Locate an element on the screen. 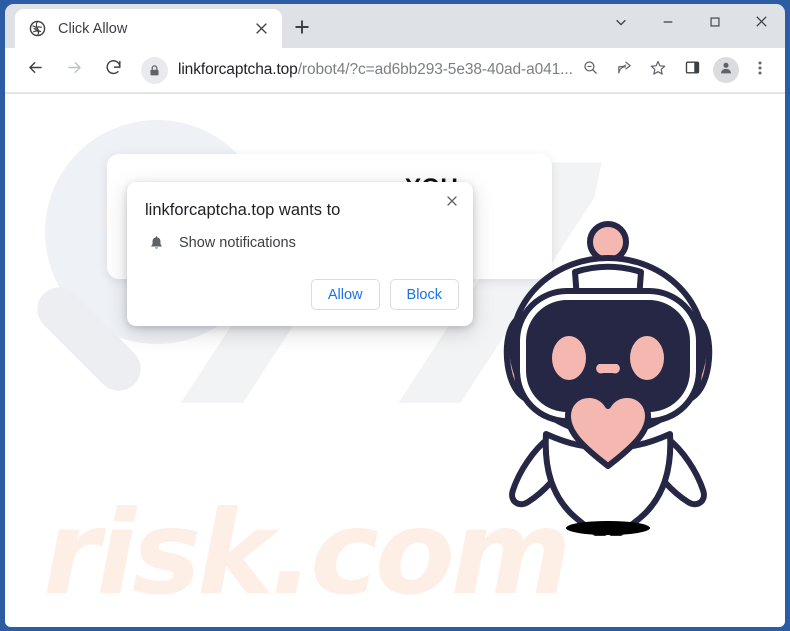 The height and width of the screenshot is (631, 790). close-window-button is located at coordinates (761, 24).